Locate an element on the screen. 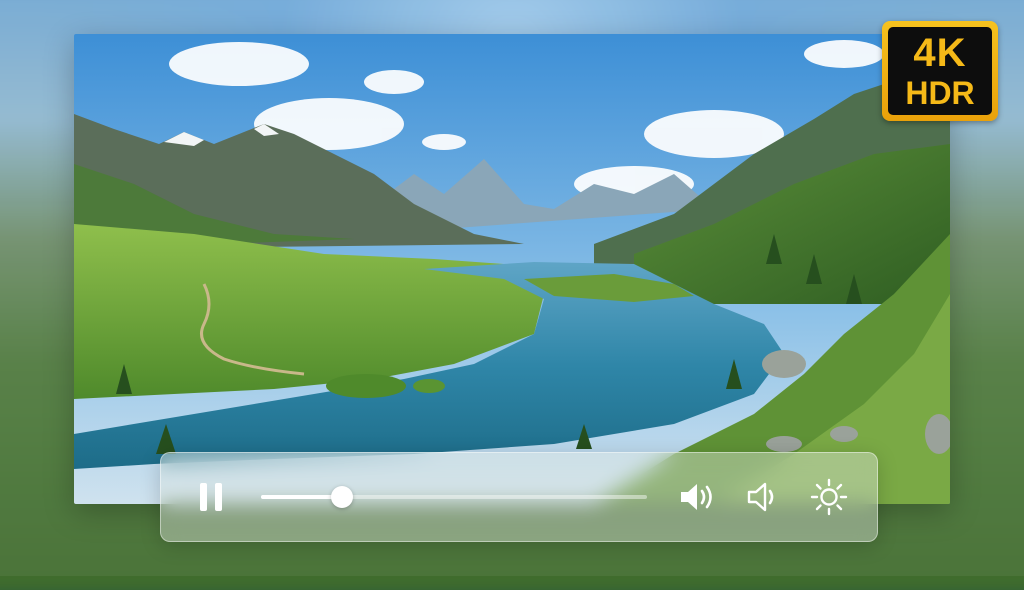 This screenshot has width=1024, height=590. hdr-label: HDR is located at coordinates (940, 93).